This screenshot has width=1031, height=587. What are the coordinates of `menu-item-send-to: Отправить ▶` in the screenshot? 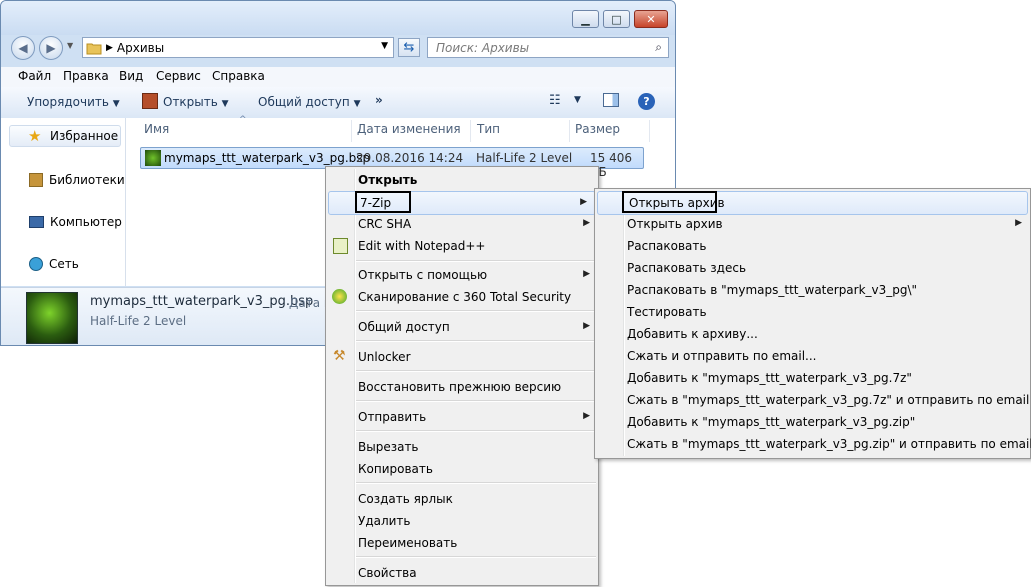 It's located at (462, 417).